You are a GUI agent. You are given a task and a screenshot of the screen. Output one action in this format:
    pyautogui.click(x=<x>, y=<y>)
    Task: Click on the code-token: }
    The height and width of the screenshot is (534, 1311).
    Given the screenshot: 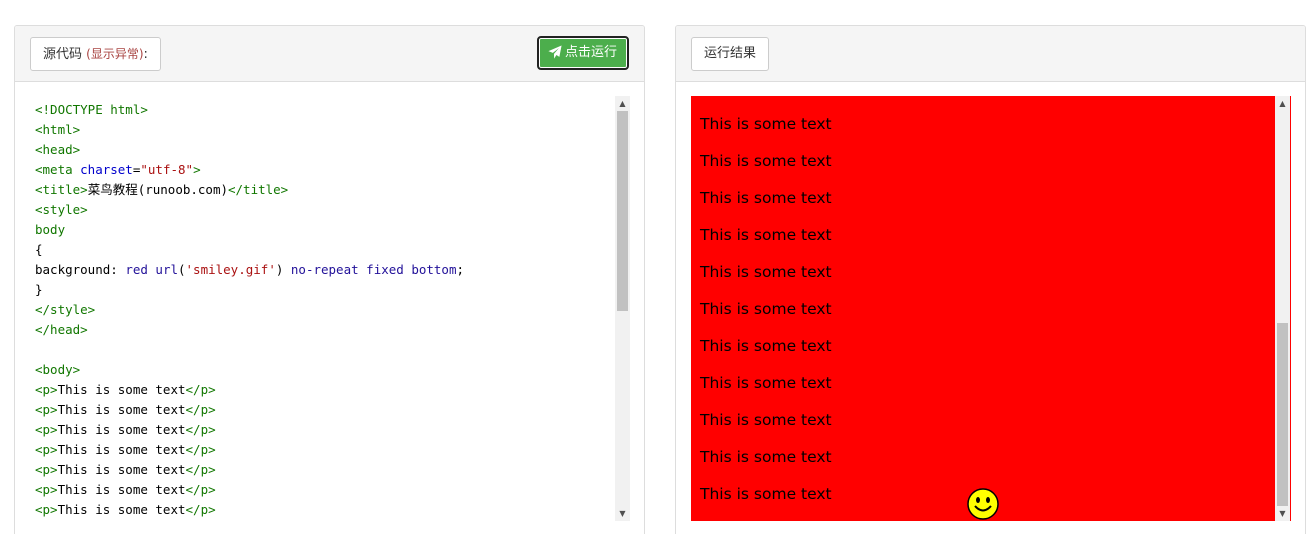 What is the action you would take?
    pyautogui.click(x=39, y=289)
    